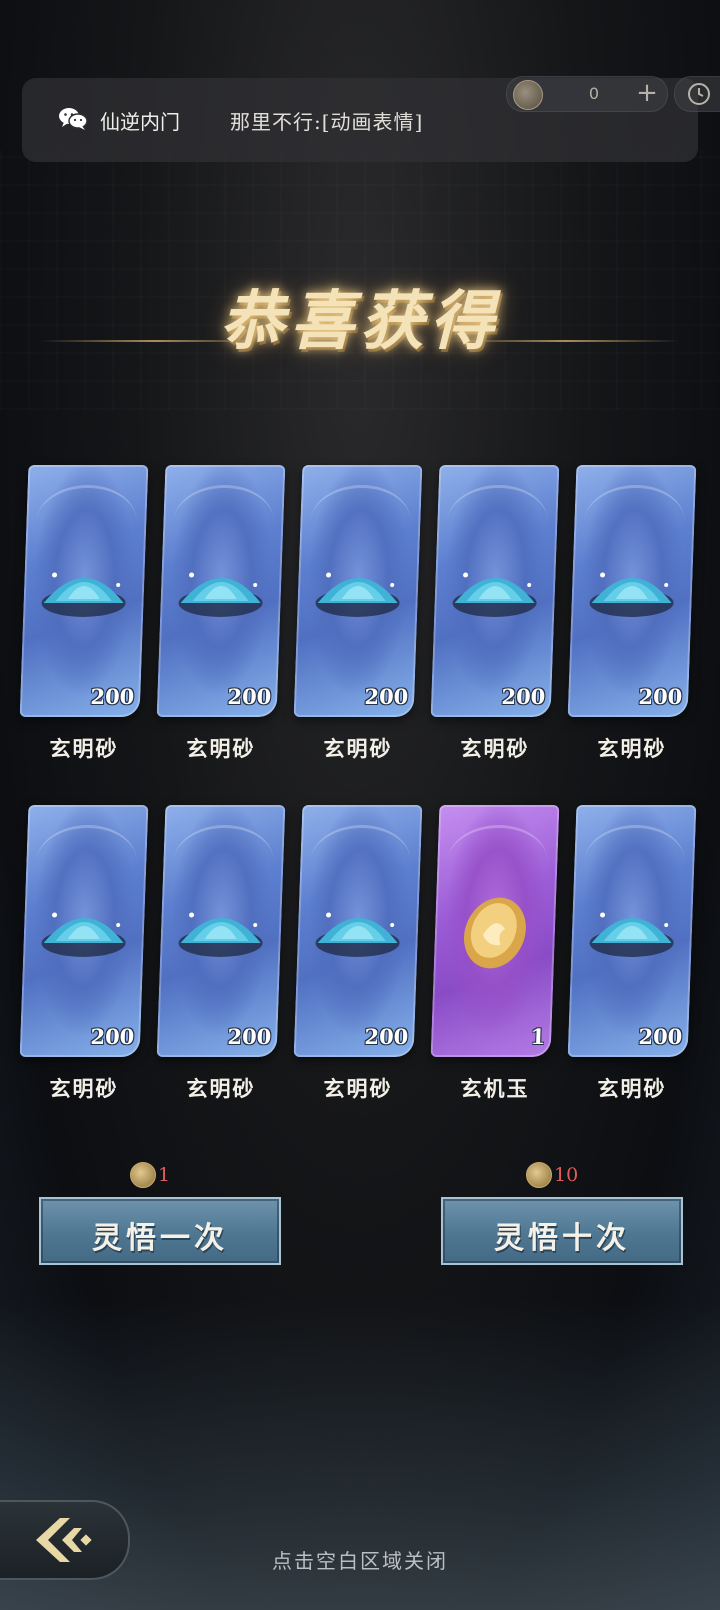  I want to click on card-face: 1, so click(495, 931).